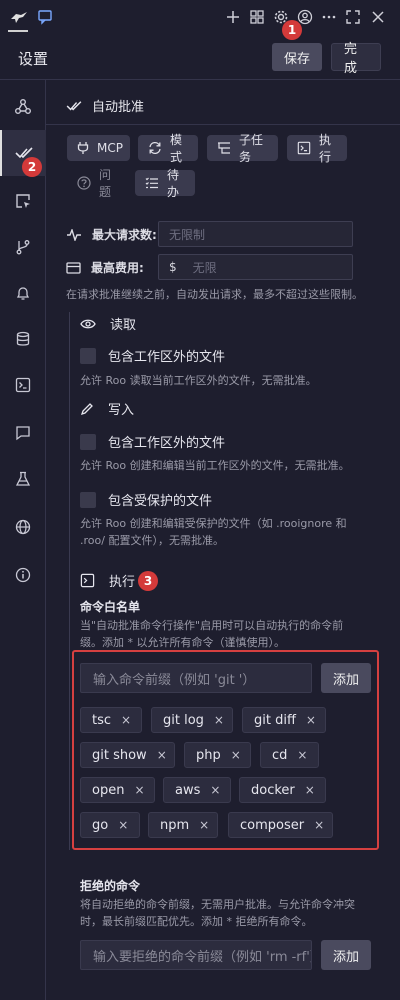 The height and width of the screenshot is (1000, 400). I want to click on sidebar-item-prompts, so click(23, 433).